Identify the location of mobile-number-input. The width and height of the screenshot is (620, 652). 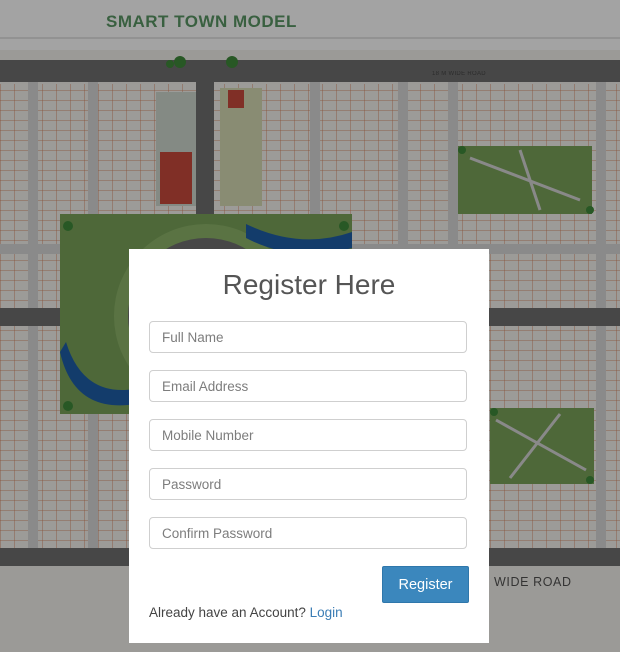
(308, 435).